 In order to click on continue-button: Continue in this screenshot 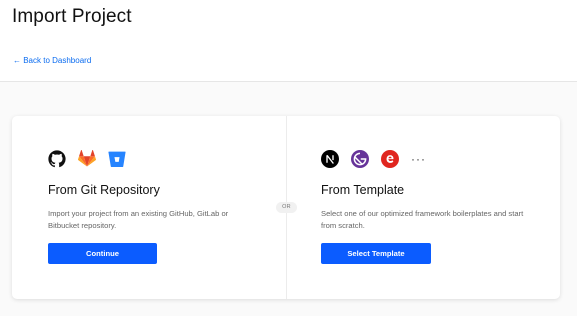, I will do `click(102, 253)`.